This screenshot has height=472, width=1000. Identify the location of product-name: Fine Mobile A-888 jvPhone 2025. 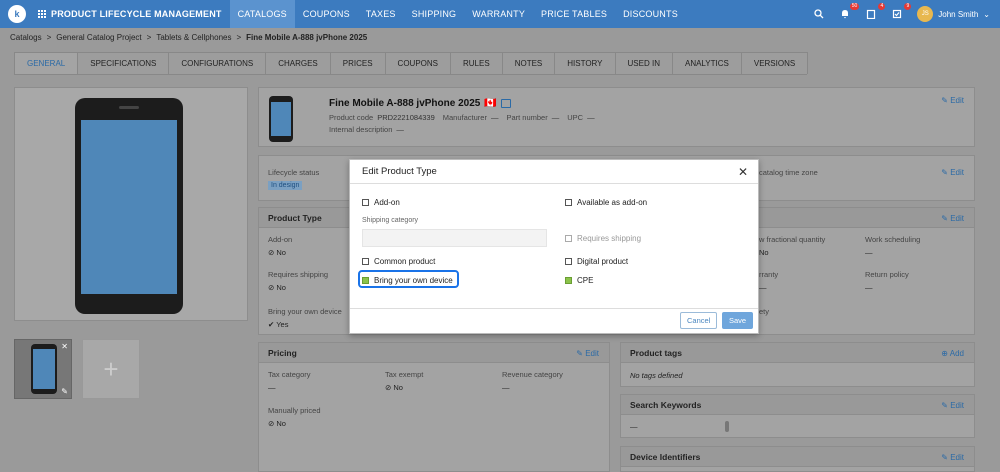
(405, 103).